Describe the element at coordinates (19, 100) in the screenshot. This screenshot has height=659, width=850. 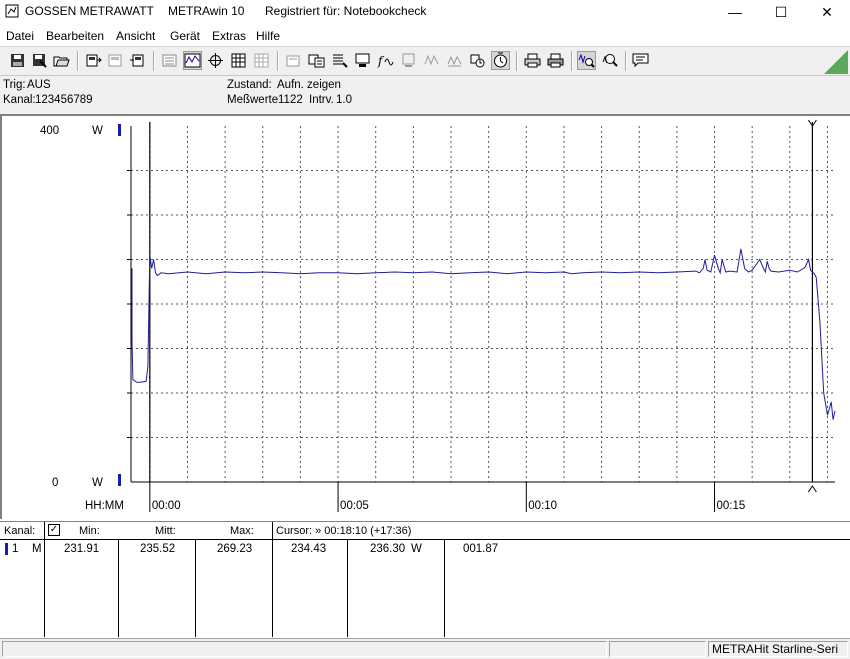
I see `kanal-label: Kanal:` at that location.